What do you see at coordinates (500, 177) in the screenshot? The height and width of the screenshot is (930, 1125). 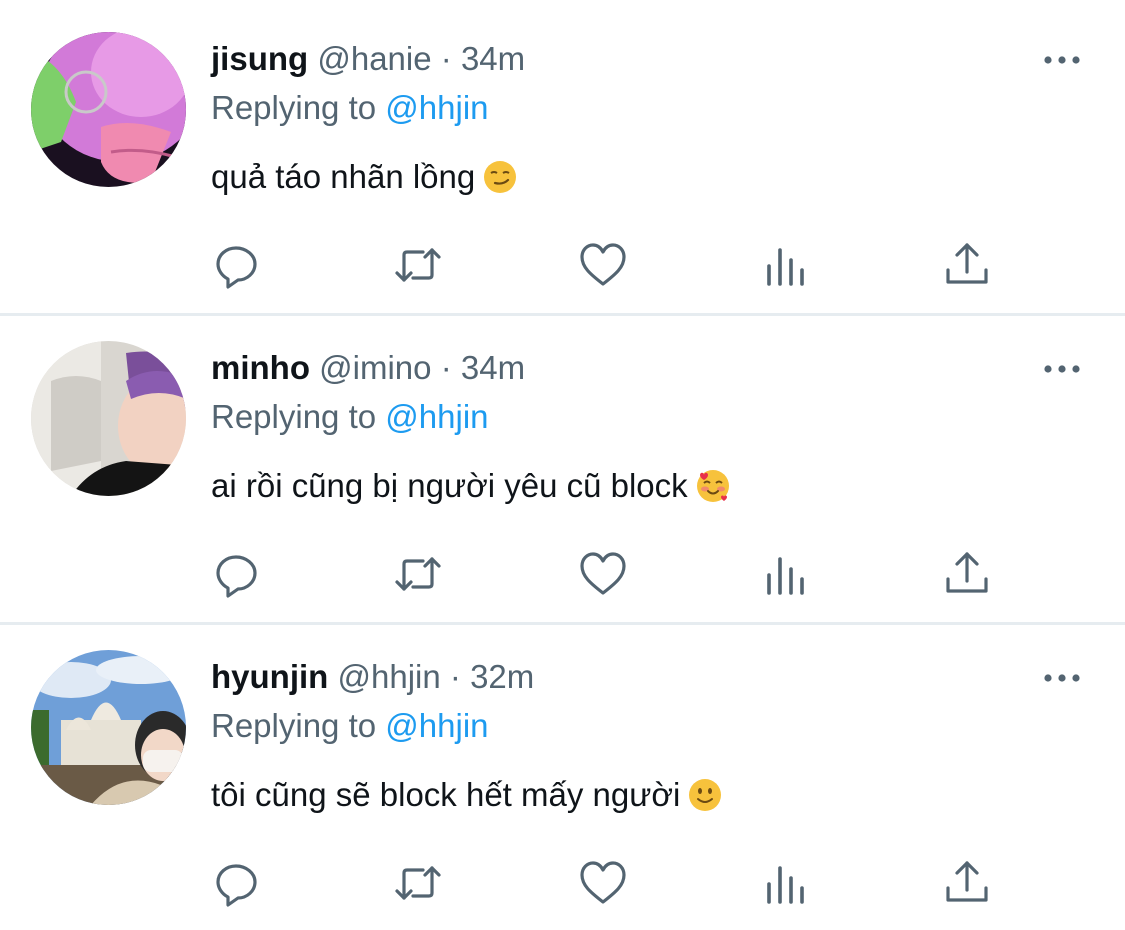 I see `smirking-face-icon` at bounding box center [500, 177].